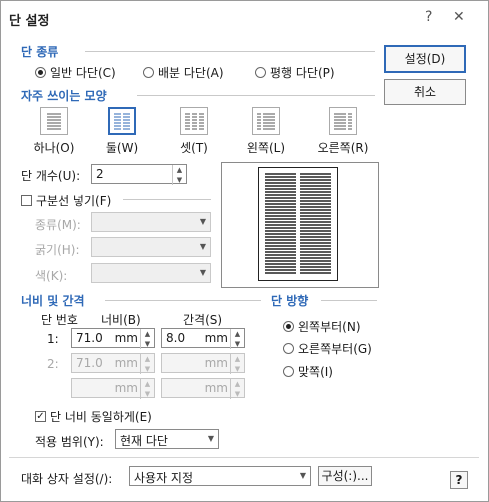 Image resolution: width=489 pixels, height=502 pixels. Describe the element at coordinates (100, 174) in the screenshot. I see `column-count-value: 2` at that location.